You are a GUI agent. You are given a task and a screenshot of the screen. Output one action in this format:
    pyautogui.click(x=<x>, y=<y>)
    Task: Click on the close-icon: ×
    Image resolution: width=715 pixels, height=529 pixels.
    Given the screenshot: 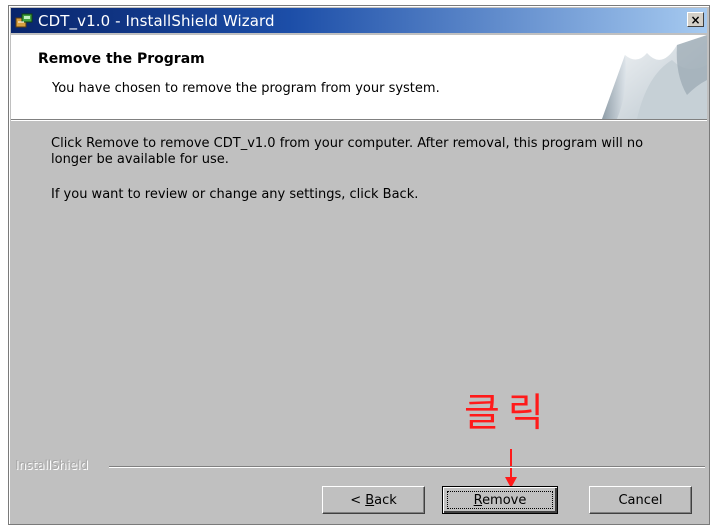 What is the action you would take?
    pyautogui.click(x=695, y=19)
    